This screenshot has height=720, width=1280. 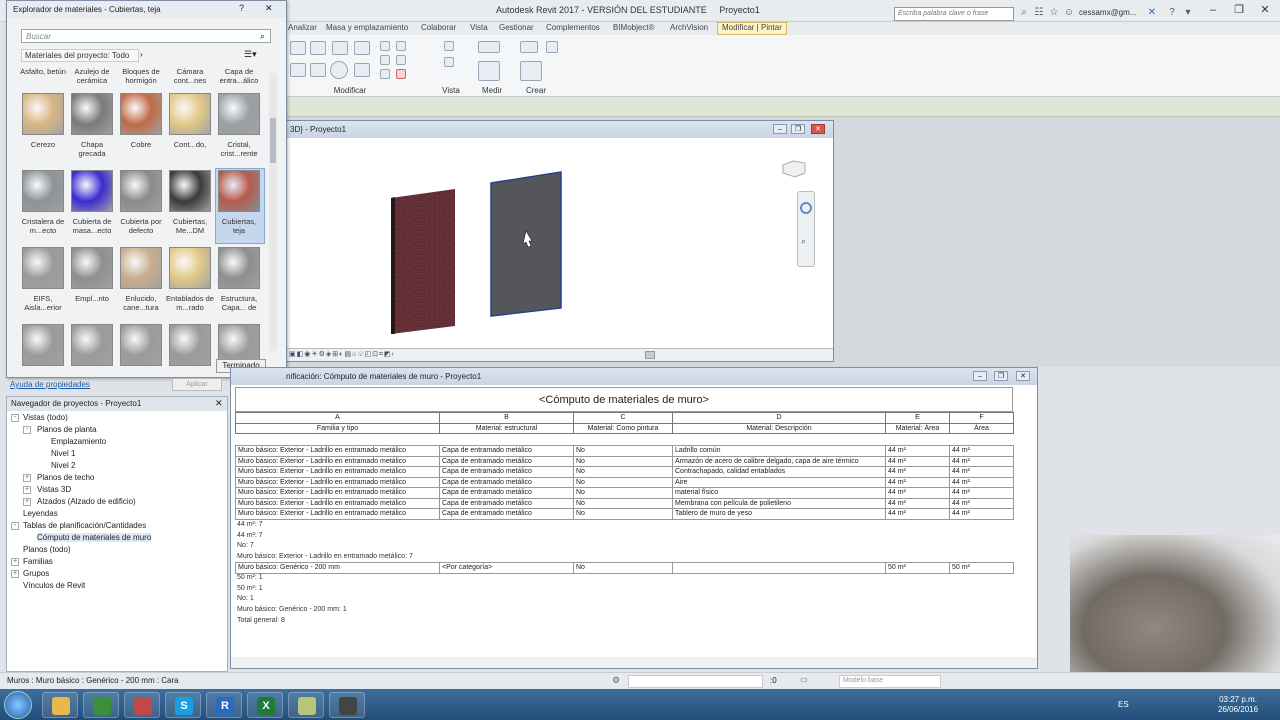 What do you see at coordinates (92, 76) in the screenshot?
I see `material-label: Azulejo de cerámica` at bounding box center [92, 76].